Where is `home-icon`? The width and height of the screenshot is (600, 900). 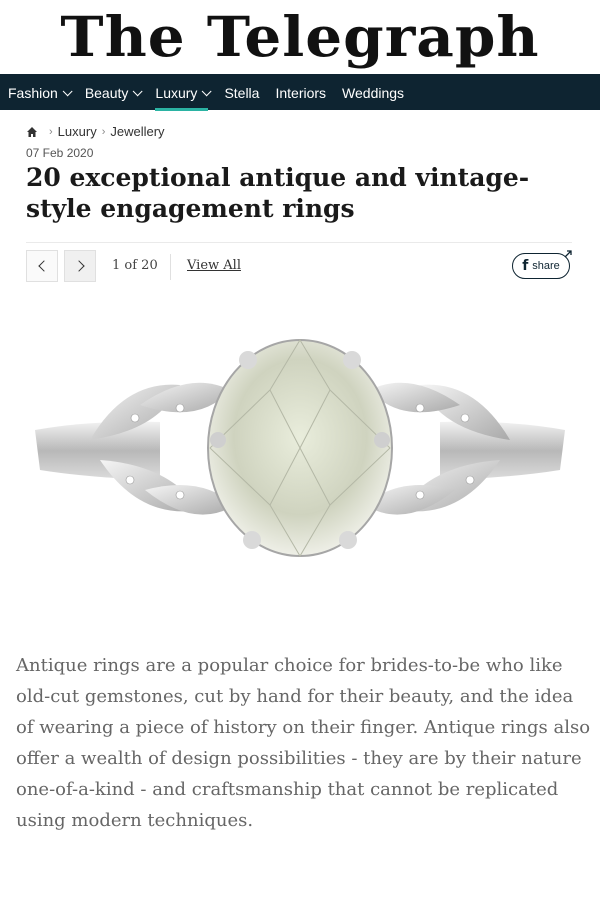 home-icon is located at coordinates (32, 132).